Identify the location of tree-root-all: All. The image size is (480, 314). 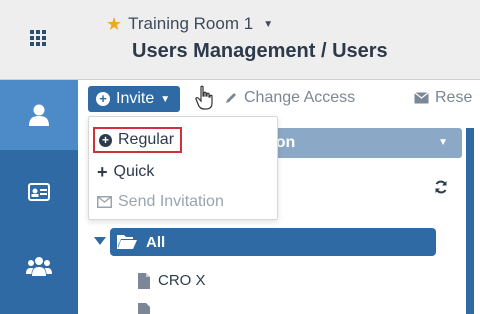
(273, 242).